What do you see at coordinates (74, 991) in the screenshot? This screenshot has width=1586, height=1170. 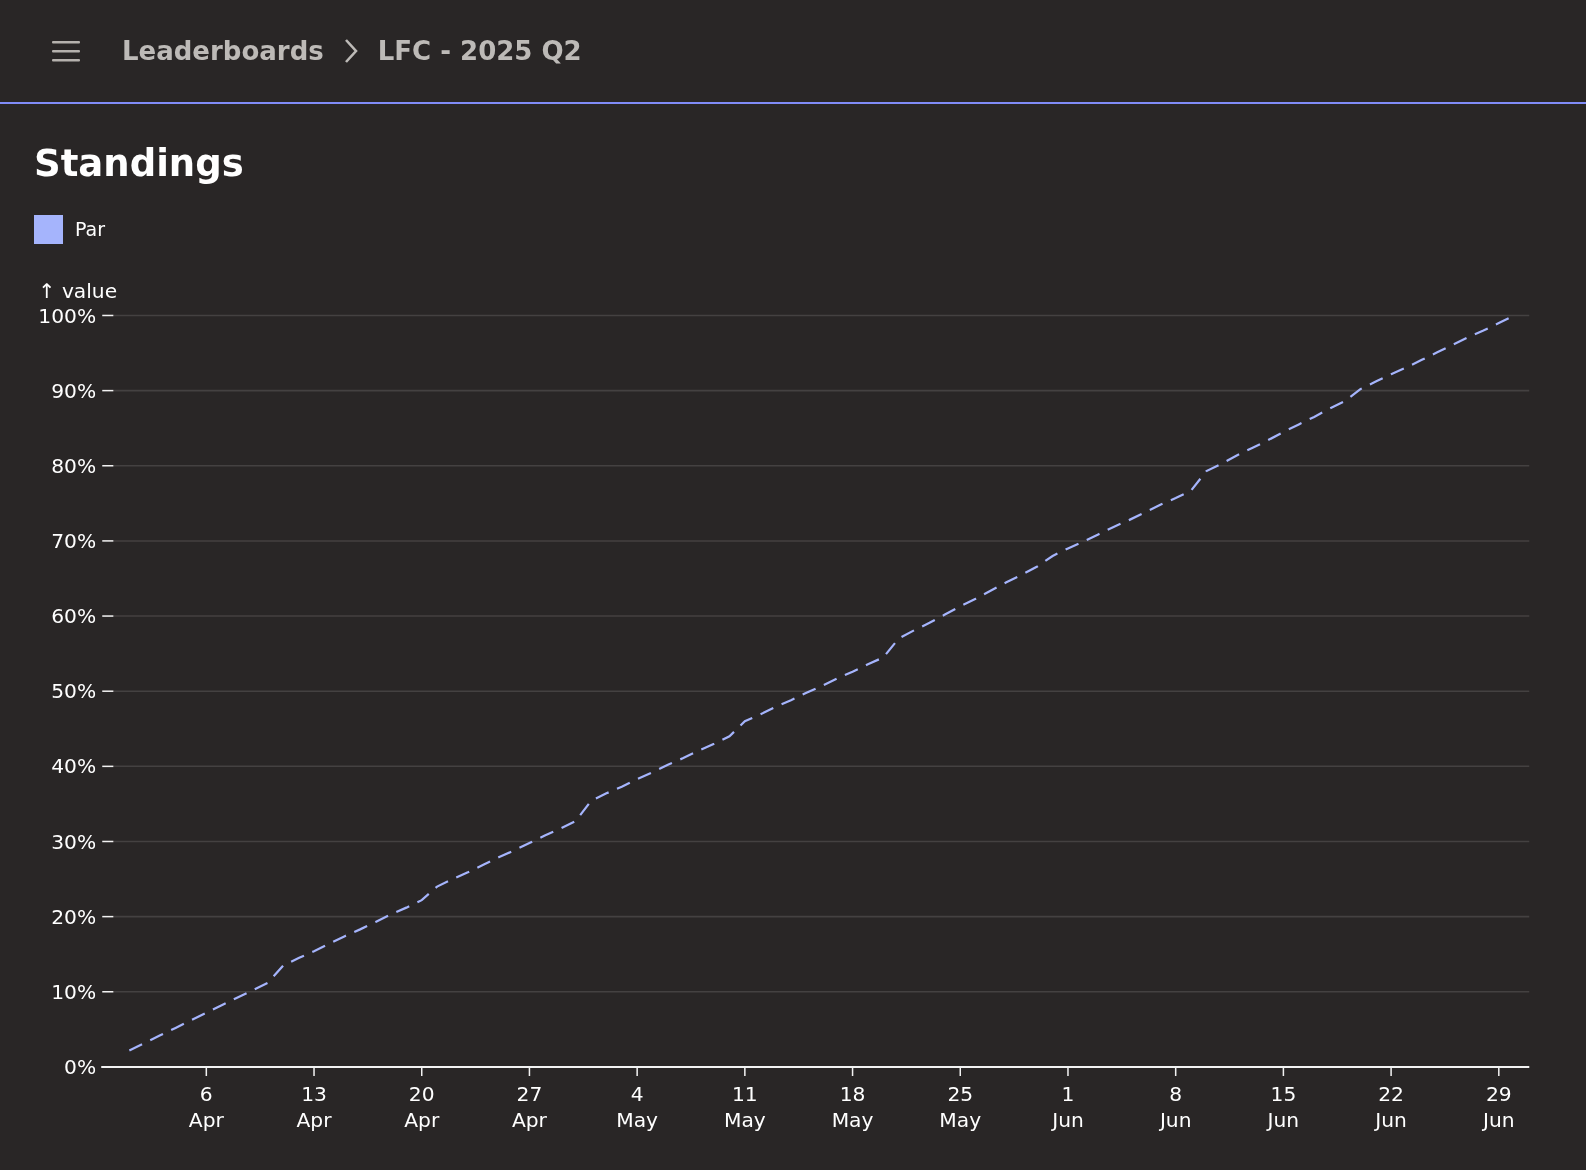 I see `y-tick-label: 10%` at bounding box center [74, 991].